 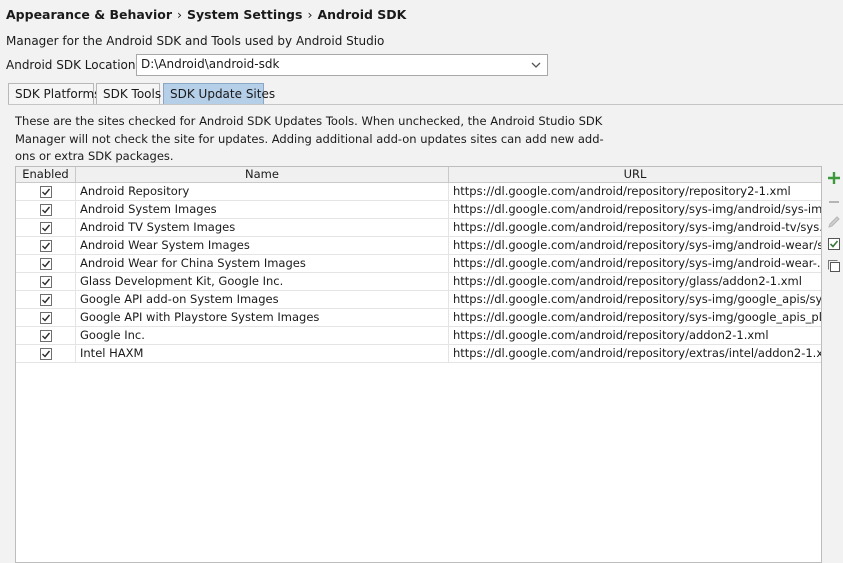 I want to click on tab-sdk-tools: SDK Tools, so click(x=129, y=94).